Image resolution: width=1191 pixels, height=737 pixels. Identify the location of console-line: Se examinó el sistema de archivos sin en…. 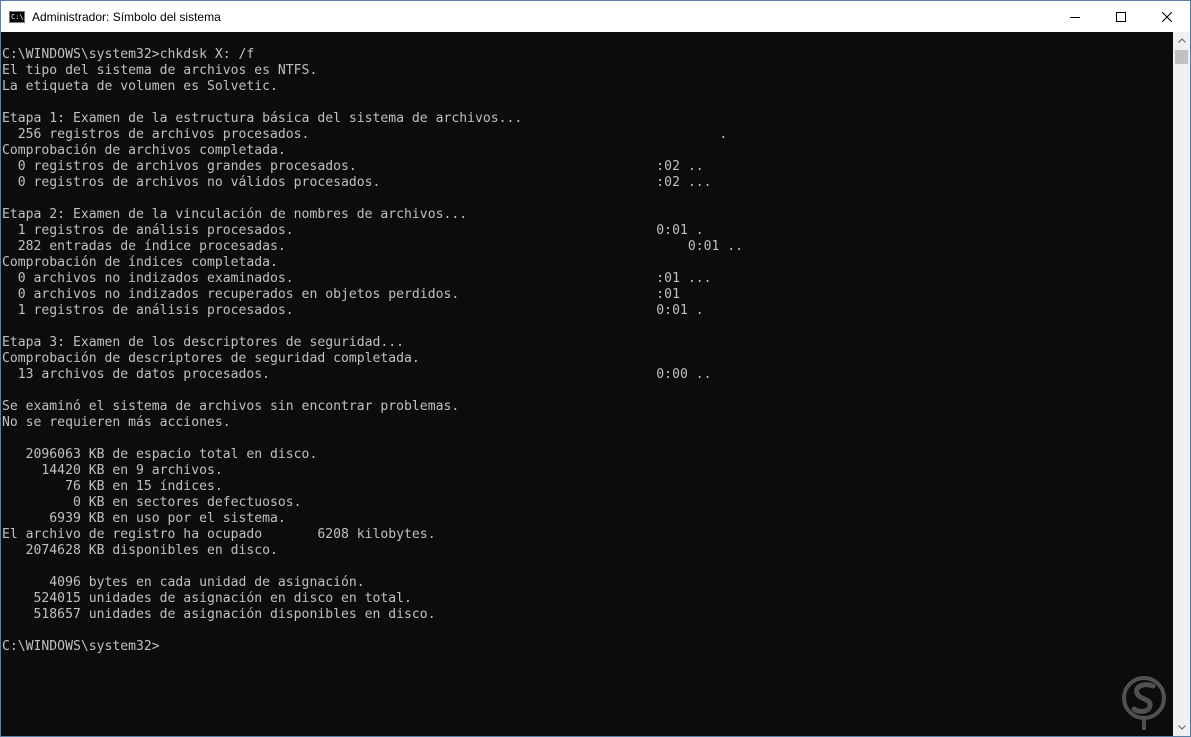
(231, 406).